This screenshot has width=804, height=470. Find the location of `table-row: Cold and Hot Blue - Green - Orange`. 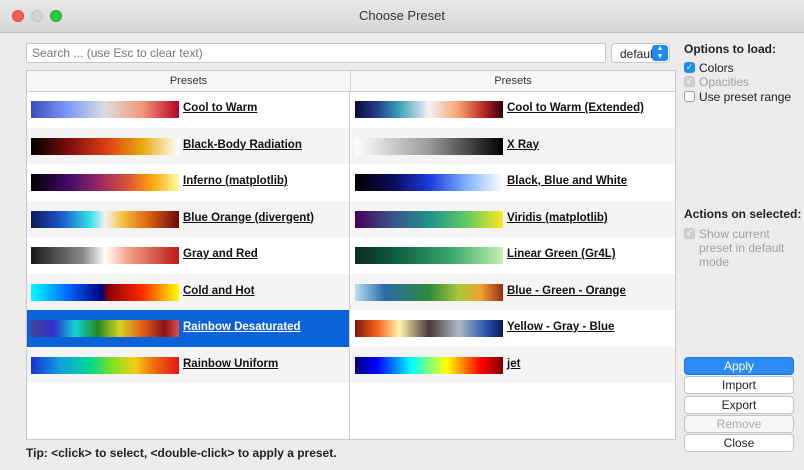

table-row: Cold and Hot Blue - Green - Orange is located at coordinates (351, 292).